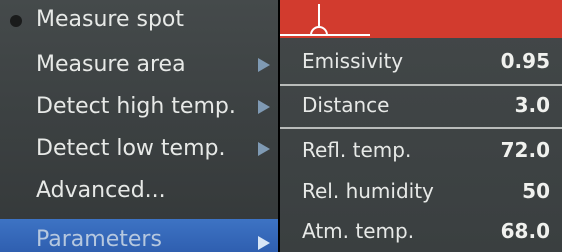 Image resolution: width=562 pixels, height=252 pixels. I want to click on param-label: Distance, so click(346, 105).